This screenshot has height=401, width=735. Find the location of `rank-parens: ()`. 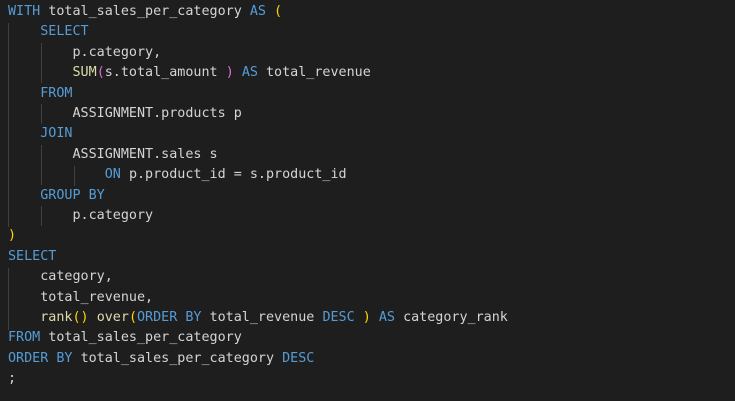

rank-parens: () is located at coordinates (80, 317).